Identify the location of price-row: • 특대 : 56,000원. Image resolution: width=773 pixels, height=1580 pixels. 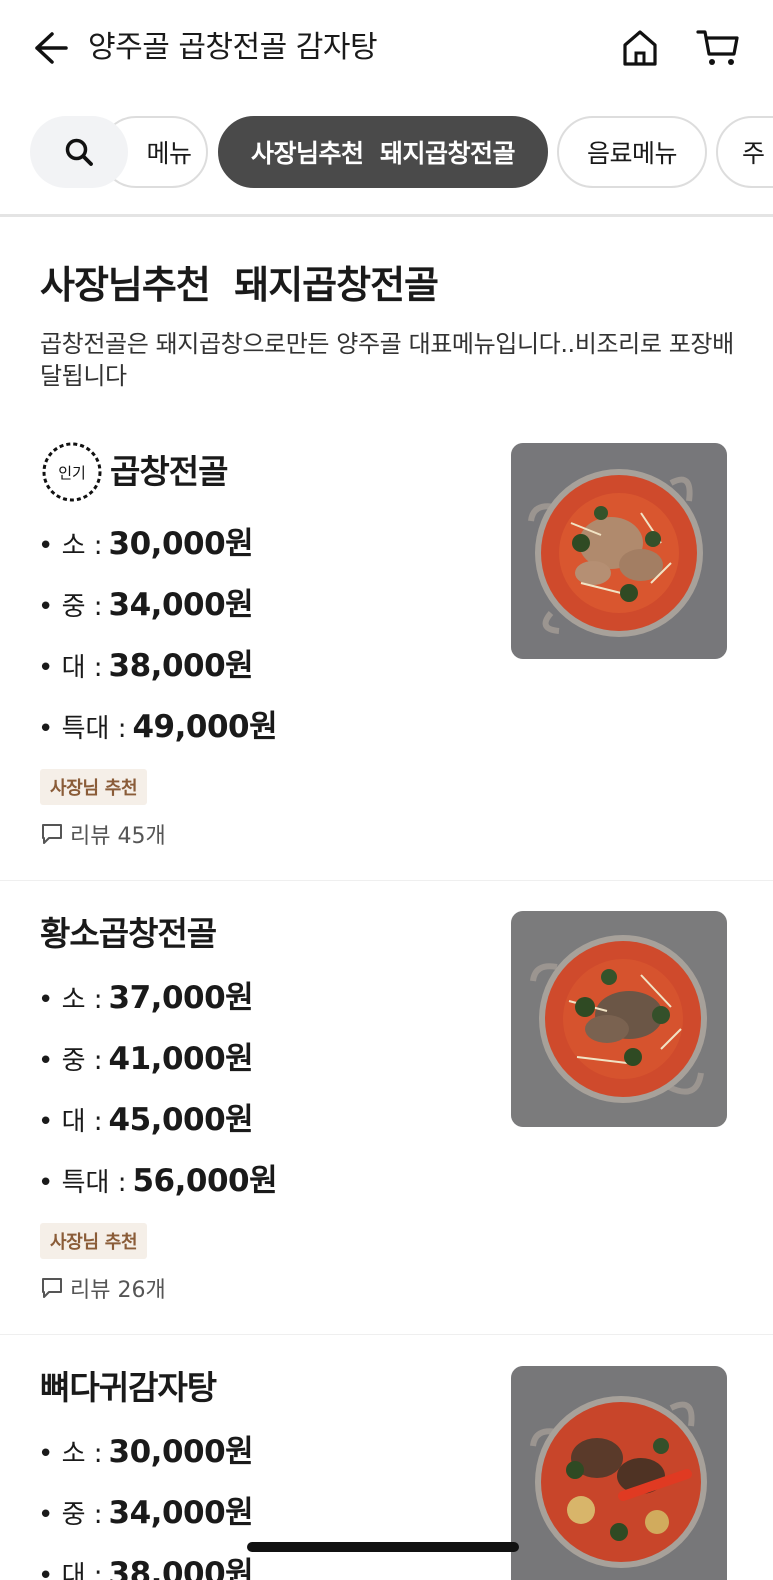
(158, 1182).